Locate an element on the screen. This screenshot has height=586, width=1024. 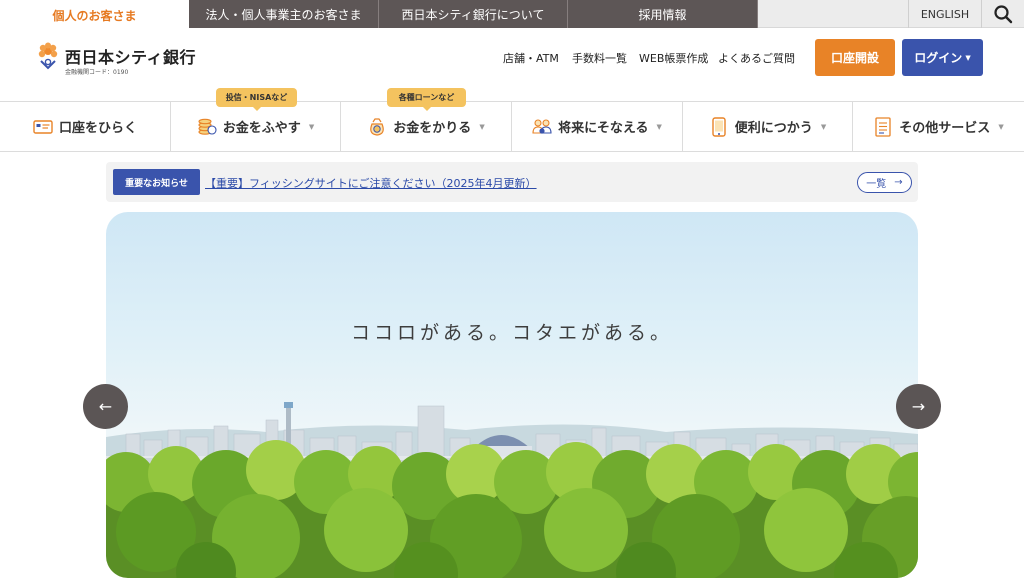
notice-list-label: 一覧 is located at coordinates (876, 184).